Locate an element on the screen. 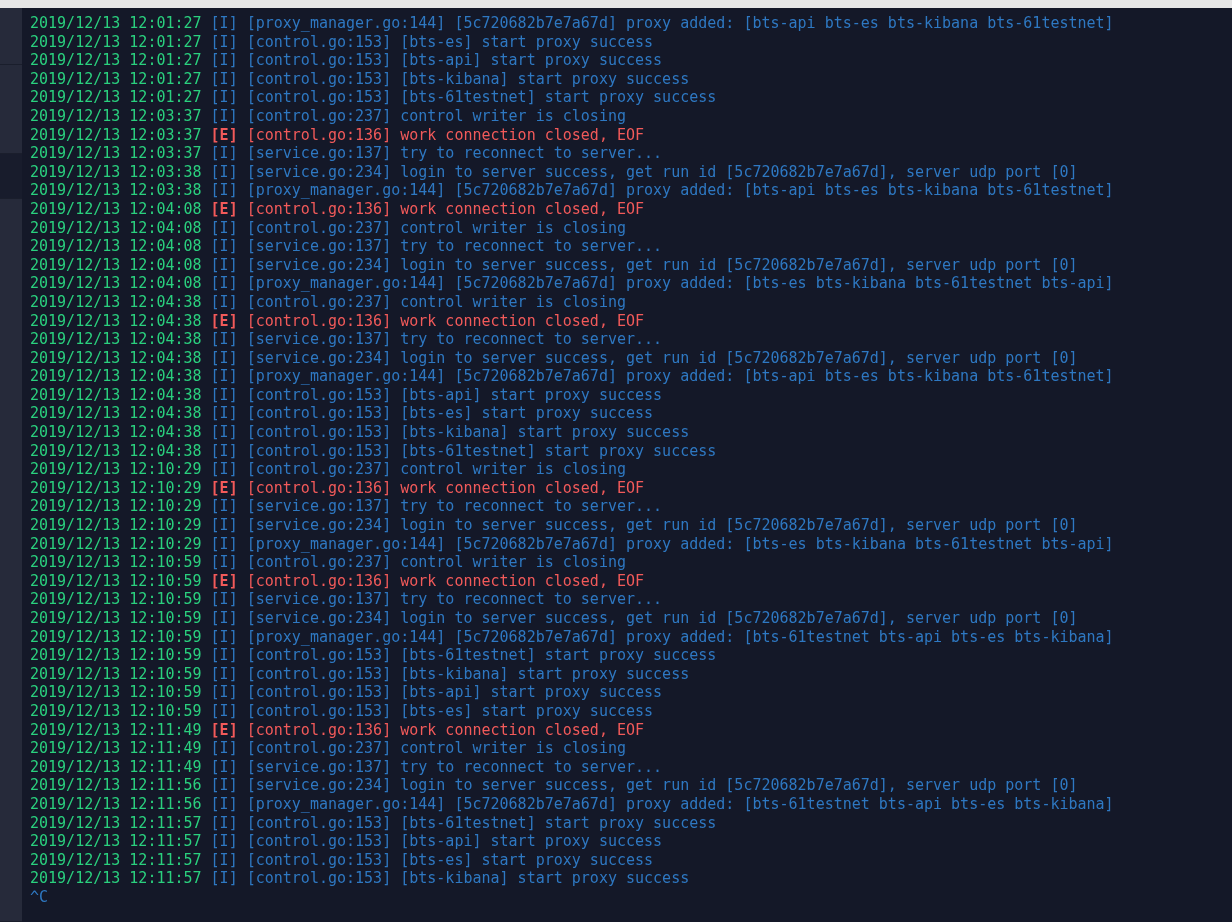 This screenshot has height=922, width=1232. log-message: [control.go:153] [bts-61testnet] start proxy success is located at coordinates (481, 451).